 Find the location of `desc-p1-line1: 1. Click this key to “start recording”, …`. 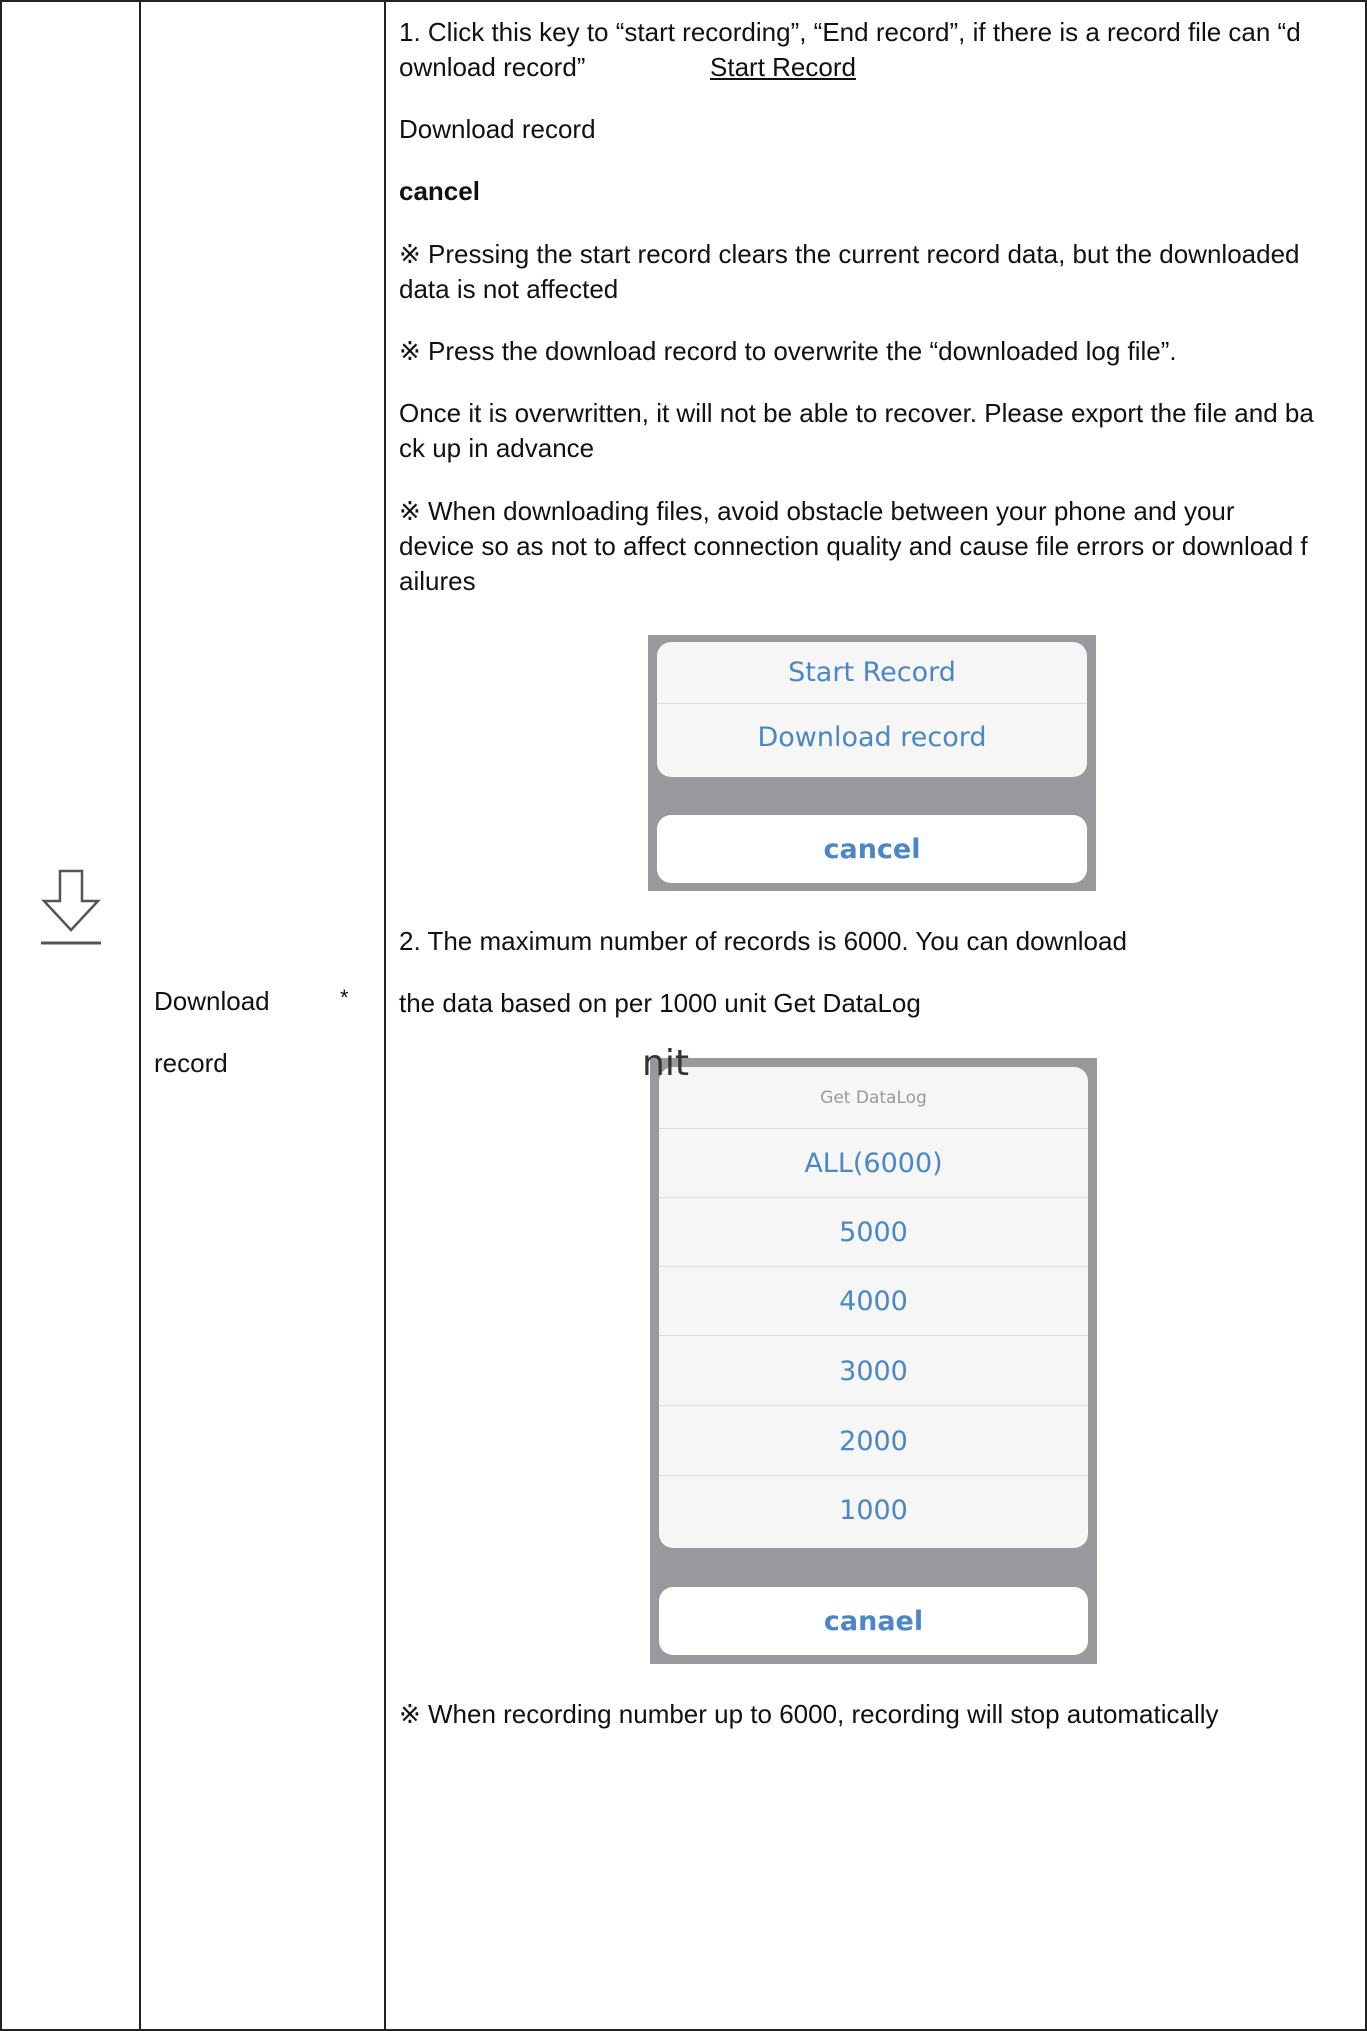

desc-p1-line1: 1. Click this key to “start recording”, … is located at coordinates (850, 32).